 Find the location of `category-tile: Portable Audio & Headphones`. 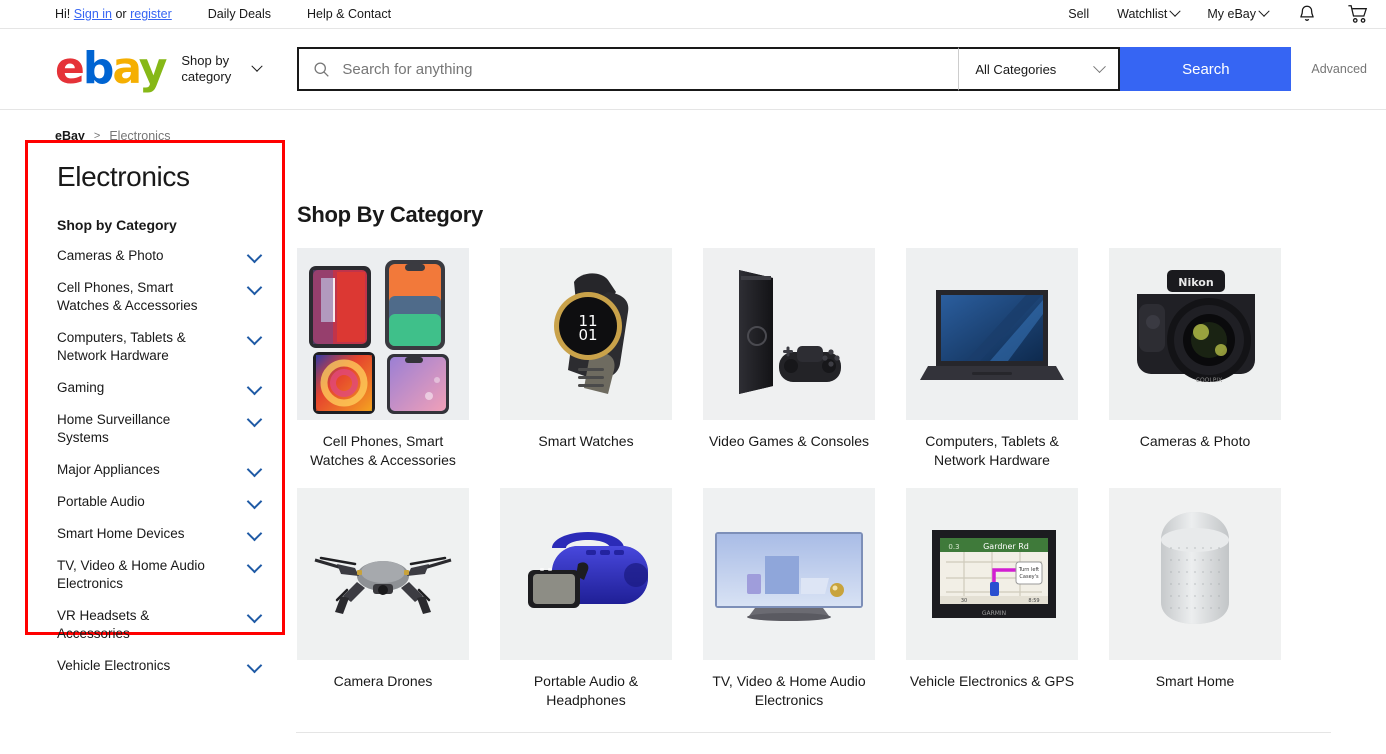

category-tile: Portable Audio & Headphones is located at coordinates (586, 599).